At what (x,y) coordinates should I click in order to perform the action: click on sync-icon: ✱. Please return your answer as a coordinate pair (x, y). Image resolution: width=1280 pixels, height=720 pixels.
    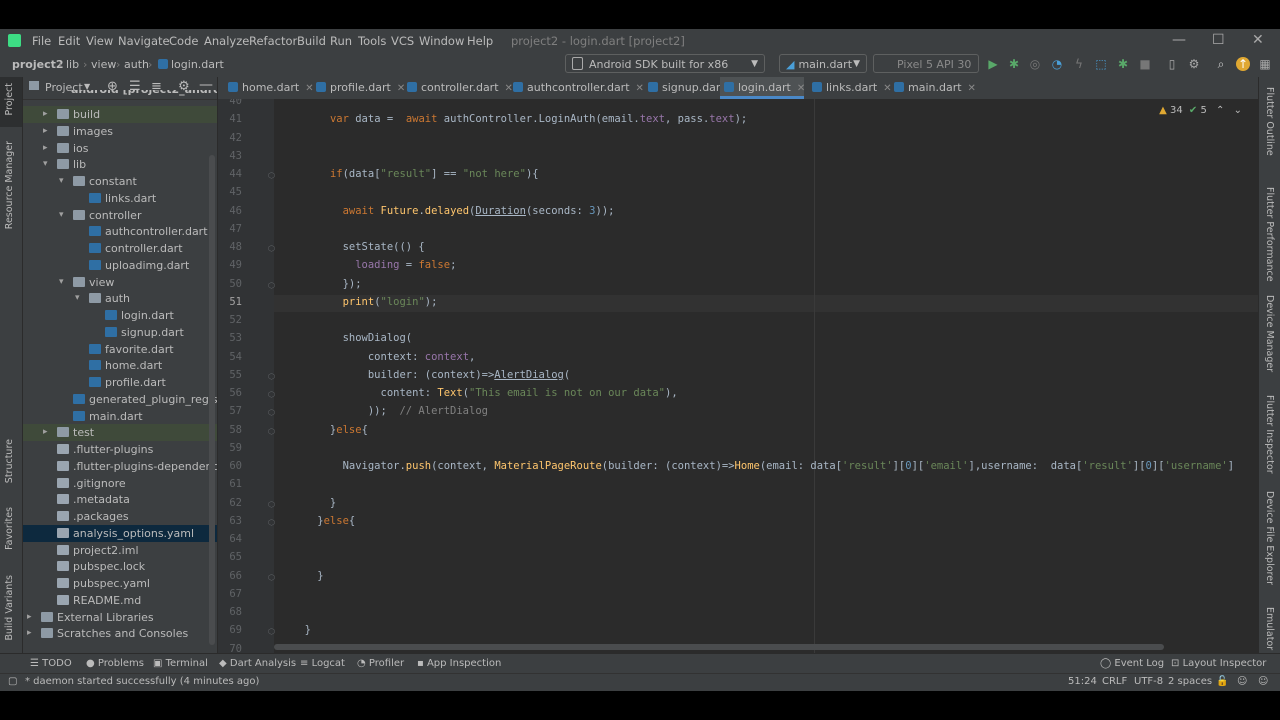
    Looking at the image, I should click on (1123, 64).